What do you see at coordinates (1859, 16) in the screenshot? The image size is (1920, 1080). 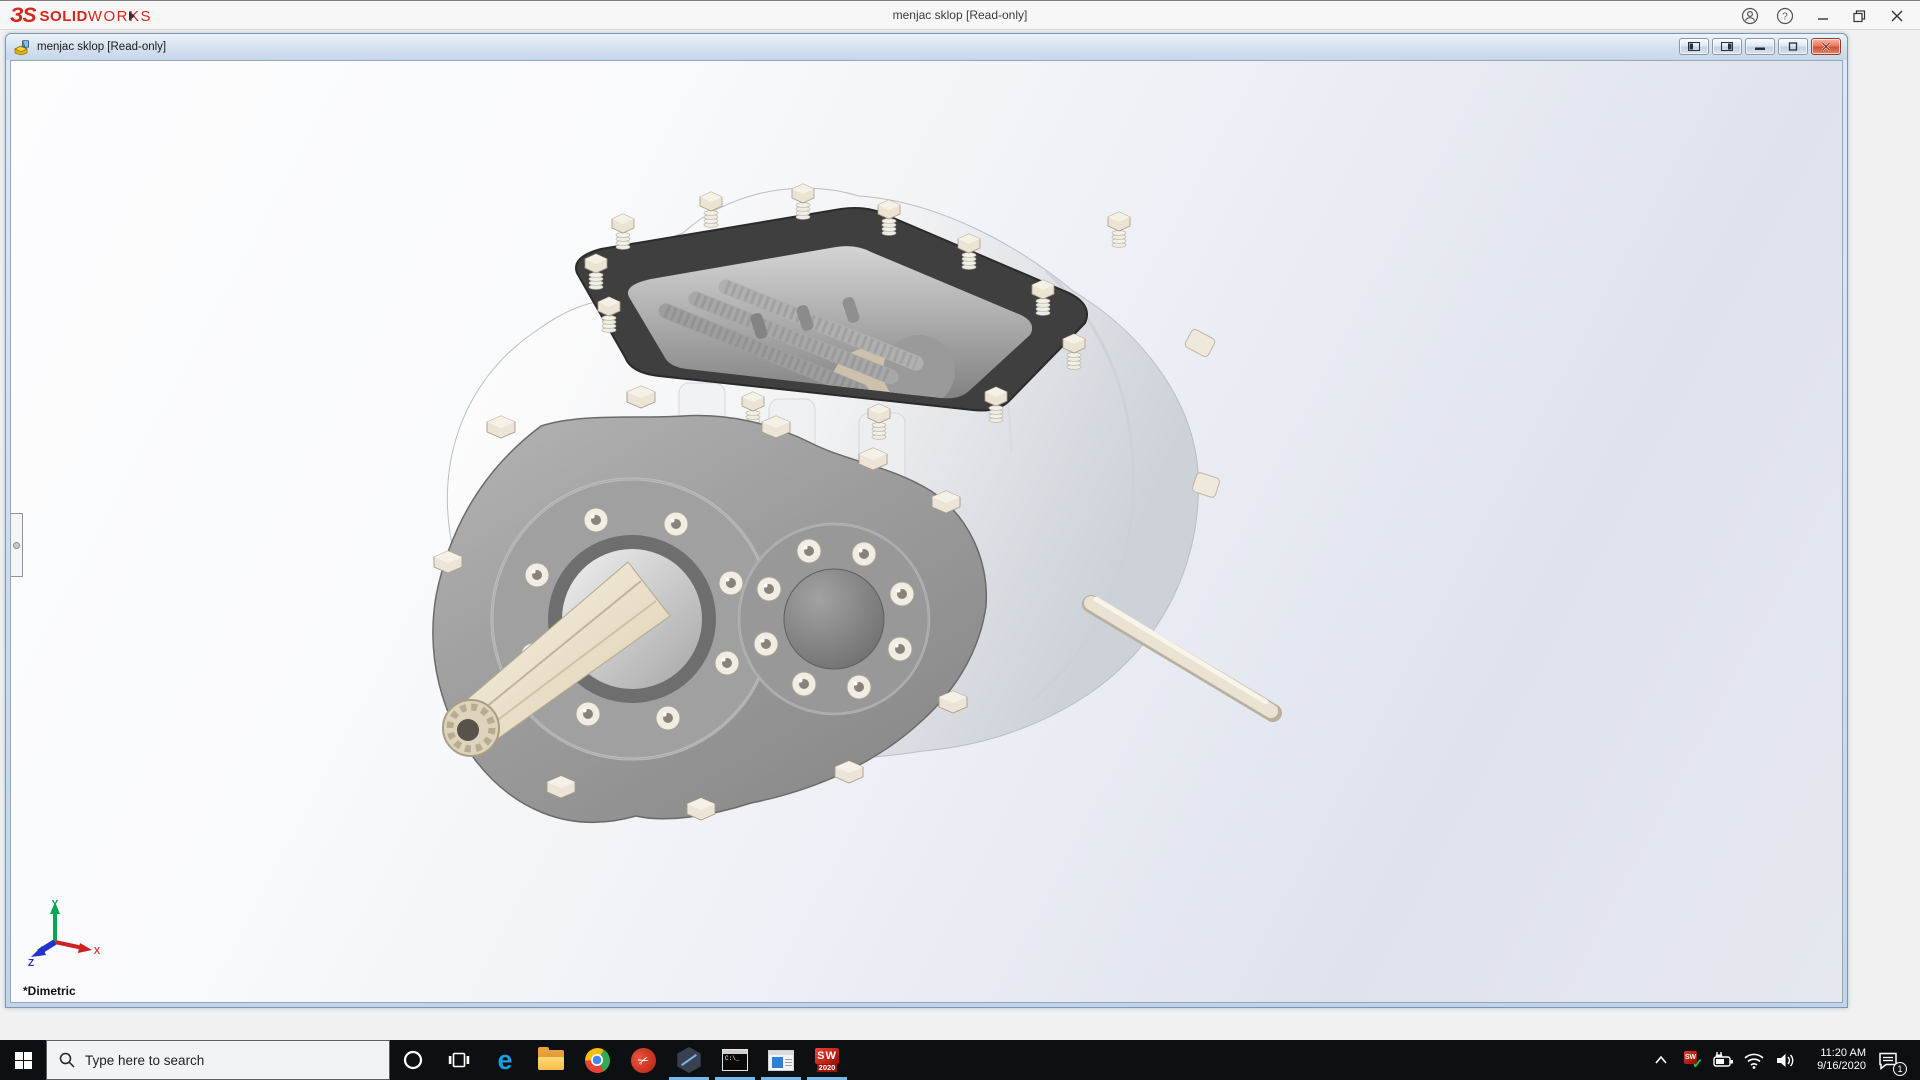 I see `restore-icon` at bounding box center [1859, 16].